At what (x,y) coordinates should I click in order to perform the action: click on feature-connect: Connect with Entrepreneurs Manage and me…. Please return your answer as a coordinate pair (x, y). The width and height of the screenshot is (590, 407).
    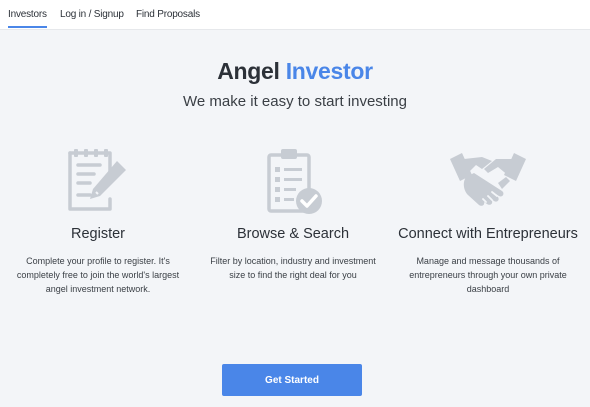
    Looking at the image, I should click on (488, 225).